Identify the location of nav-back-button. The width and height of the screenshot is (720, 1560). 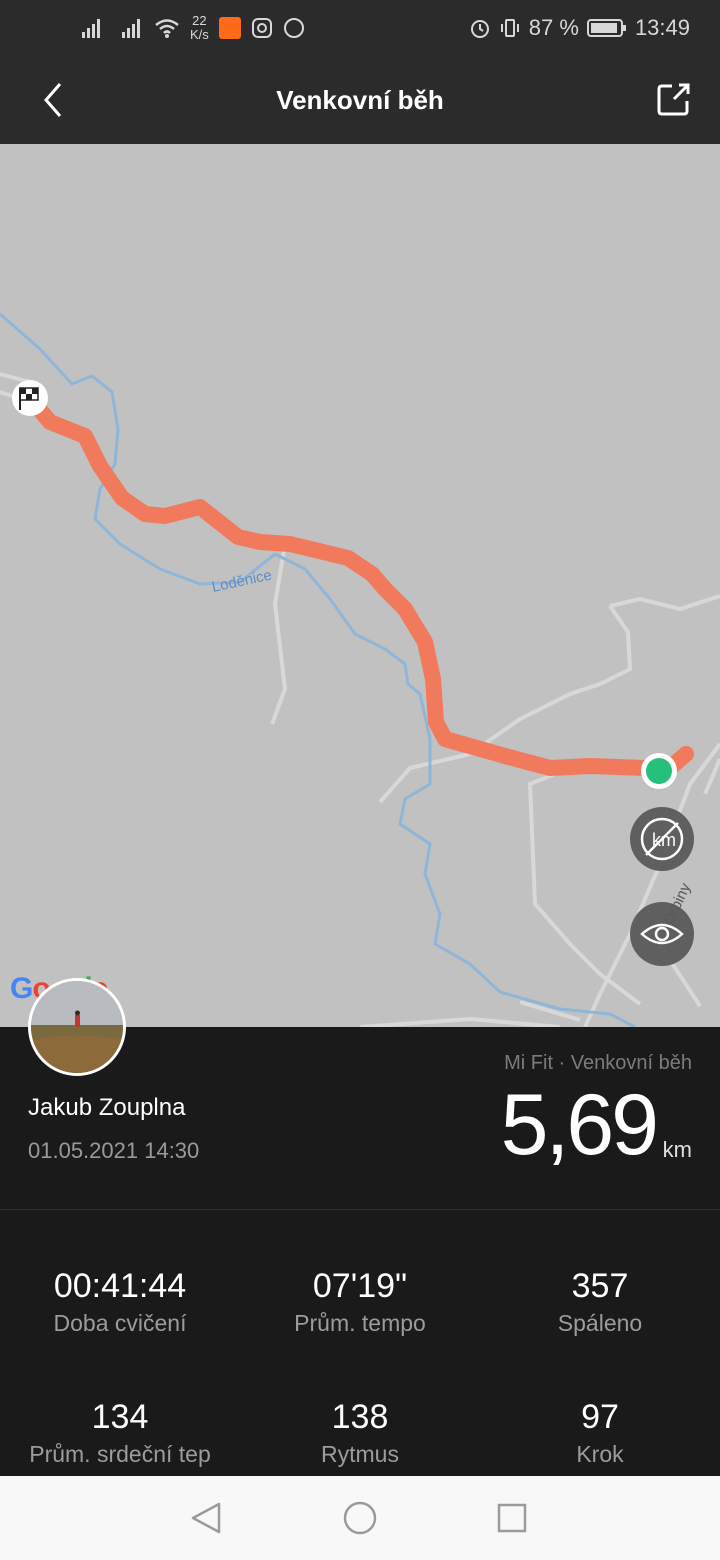
(206, 1518).